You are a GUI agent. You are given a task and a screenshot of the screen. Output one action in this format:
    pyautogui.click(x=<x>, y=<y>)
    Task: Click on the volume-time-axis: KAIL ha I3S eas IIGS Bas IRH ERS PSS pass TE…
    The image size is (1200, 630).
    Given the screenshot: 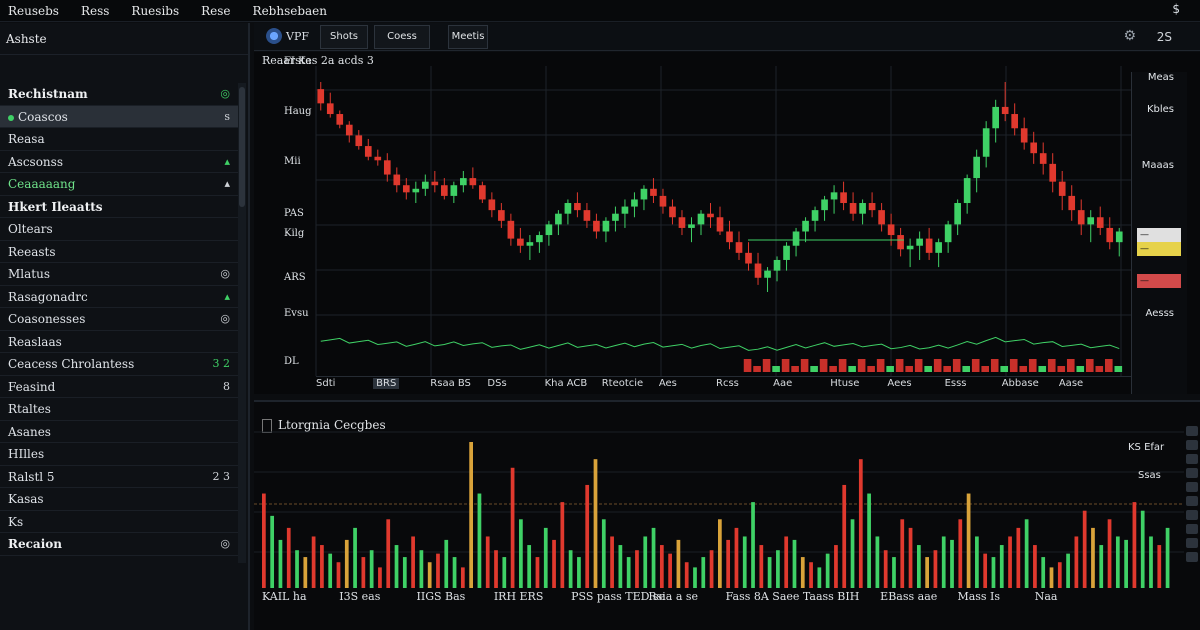 What is the action you would take?
    pyautogui.click(x=727, y=597)
    